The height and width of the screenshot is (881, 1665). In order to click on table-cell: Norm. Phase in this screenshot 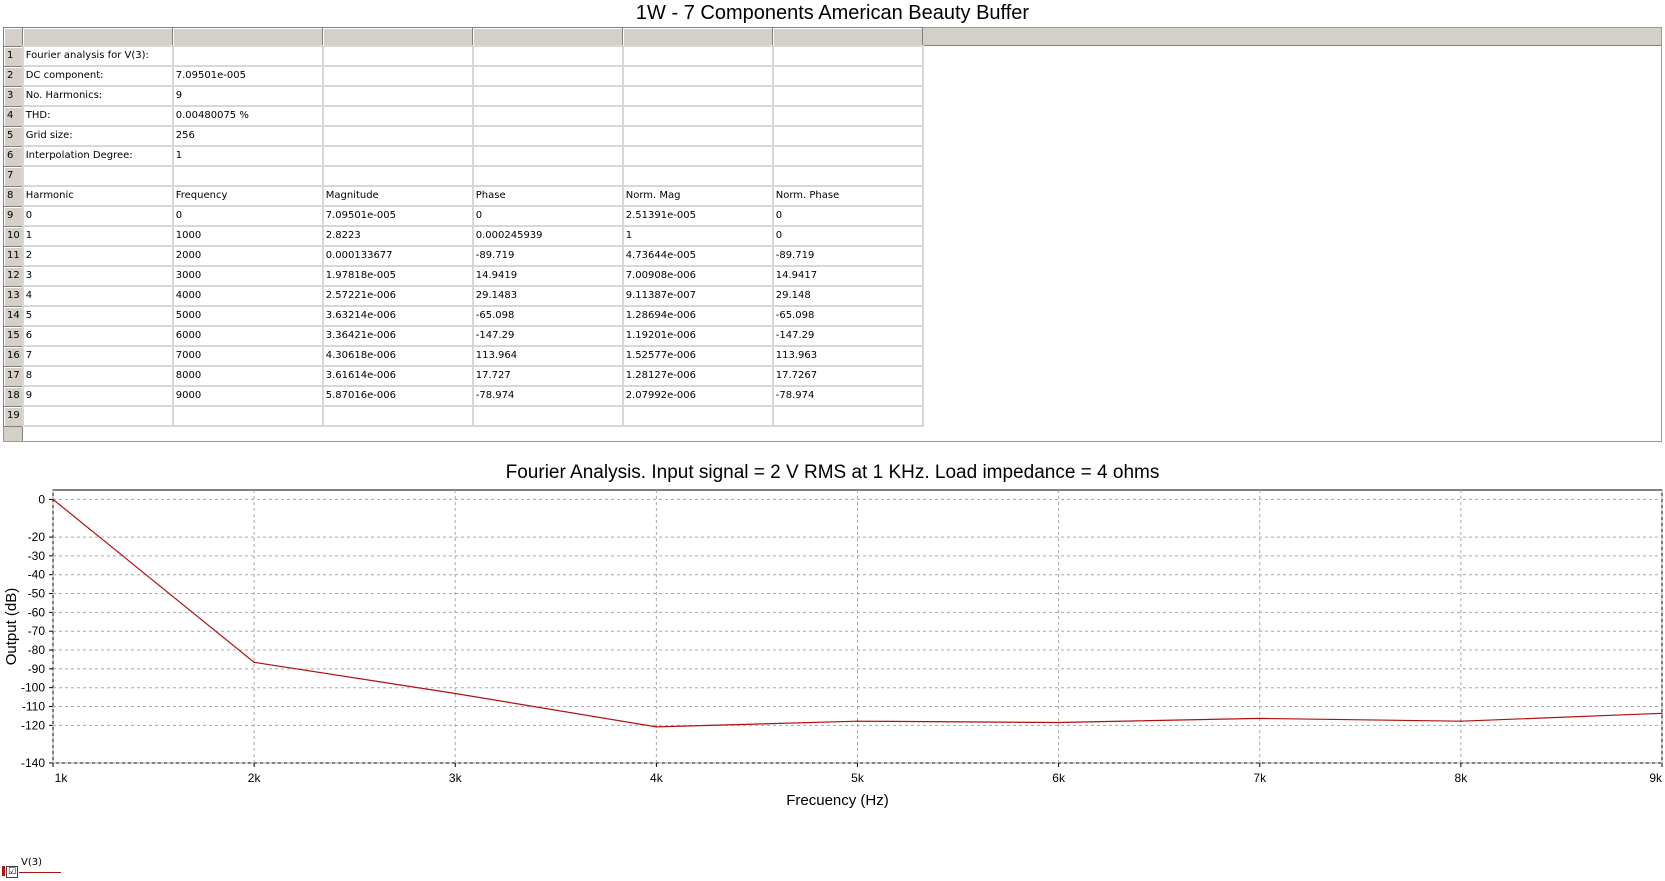, I will do `click(847, 196)`.